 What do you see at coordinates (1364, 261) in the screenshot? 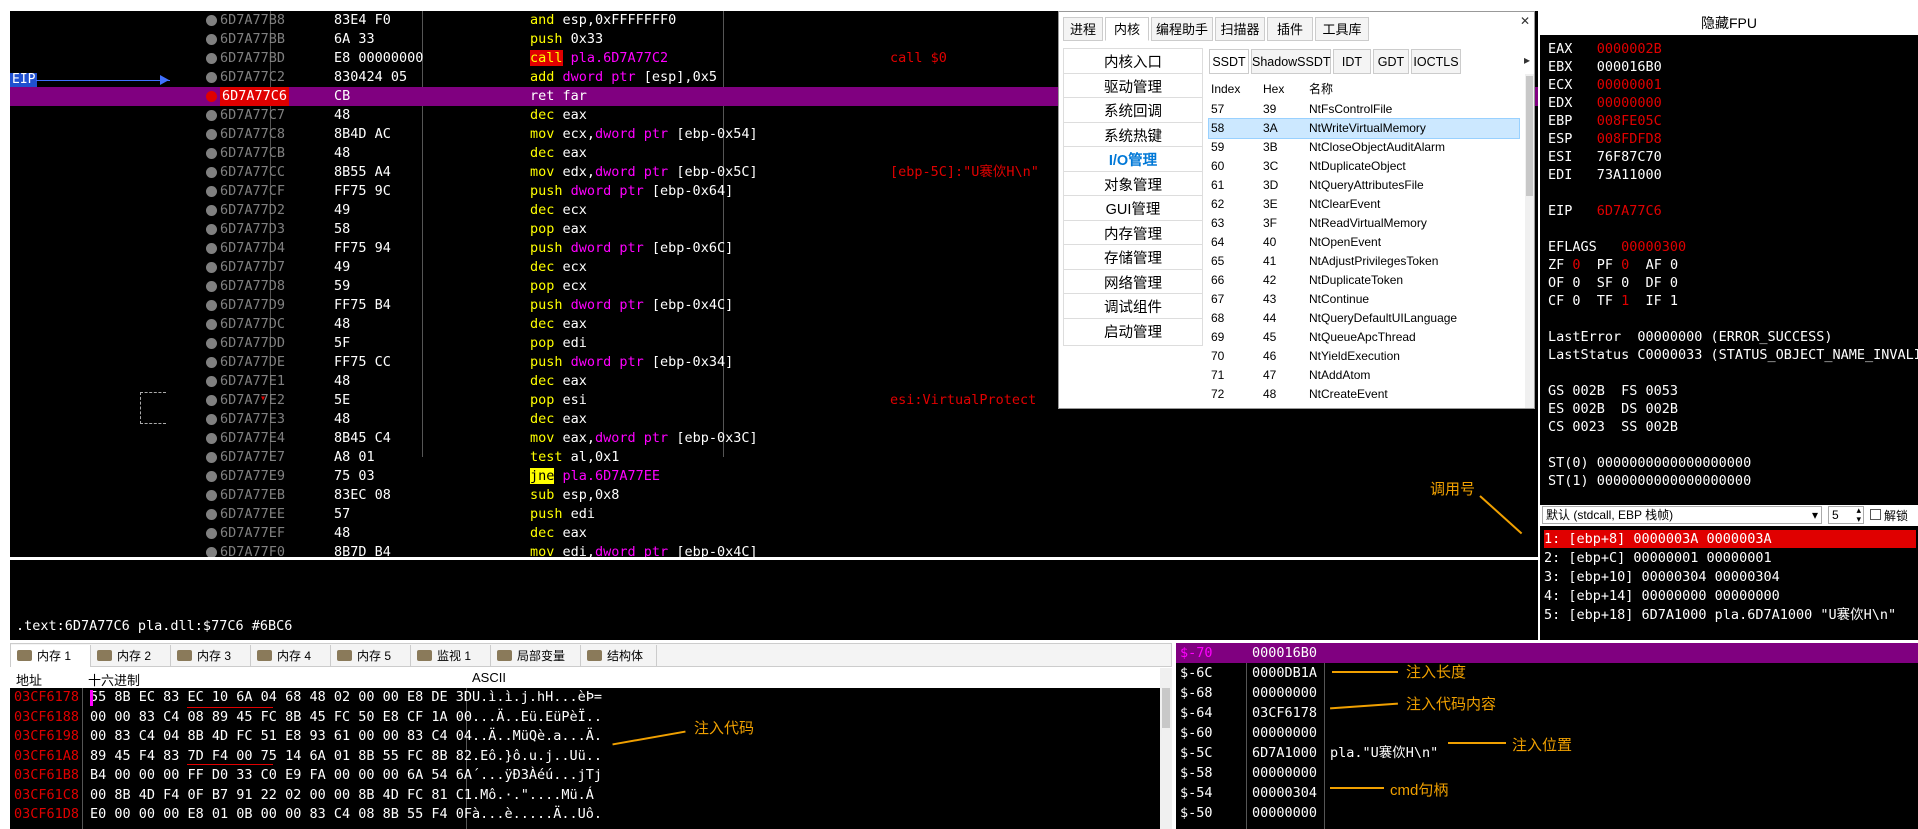
I see `ssdt-row: 65 41 NtAdjustPrivilegesToken` at bounding box center [1364, 261].